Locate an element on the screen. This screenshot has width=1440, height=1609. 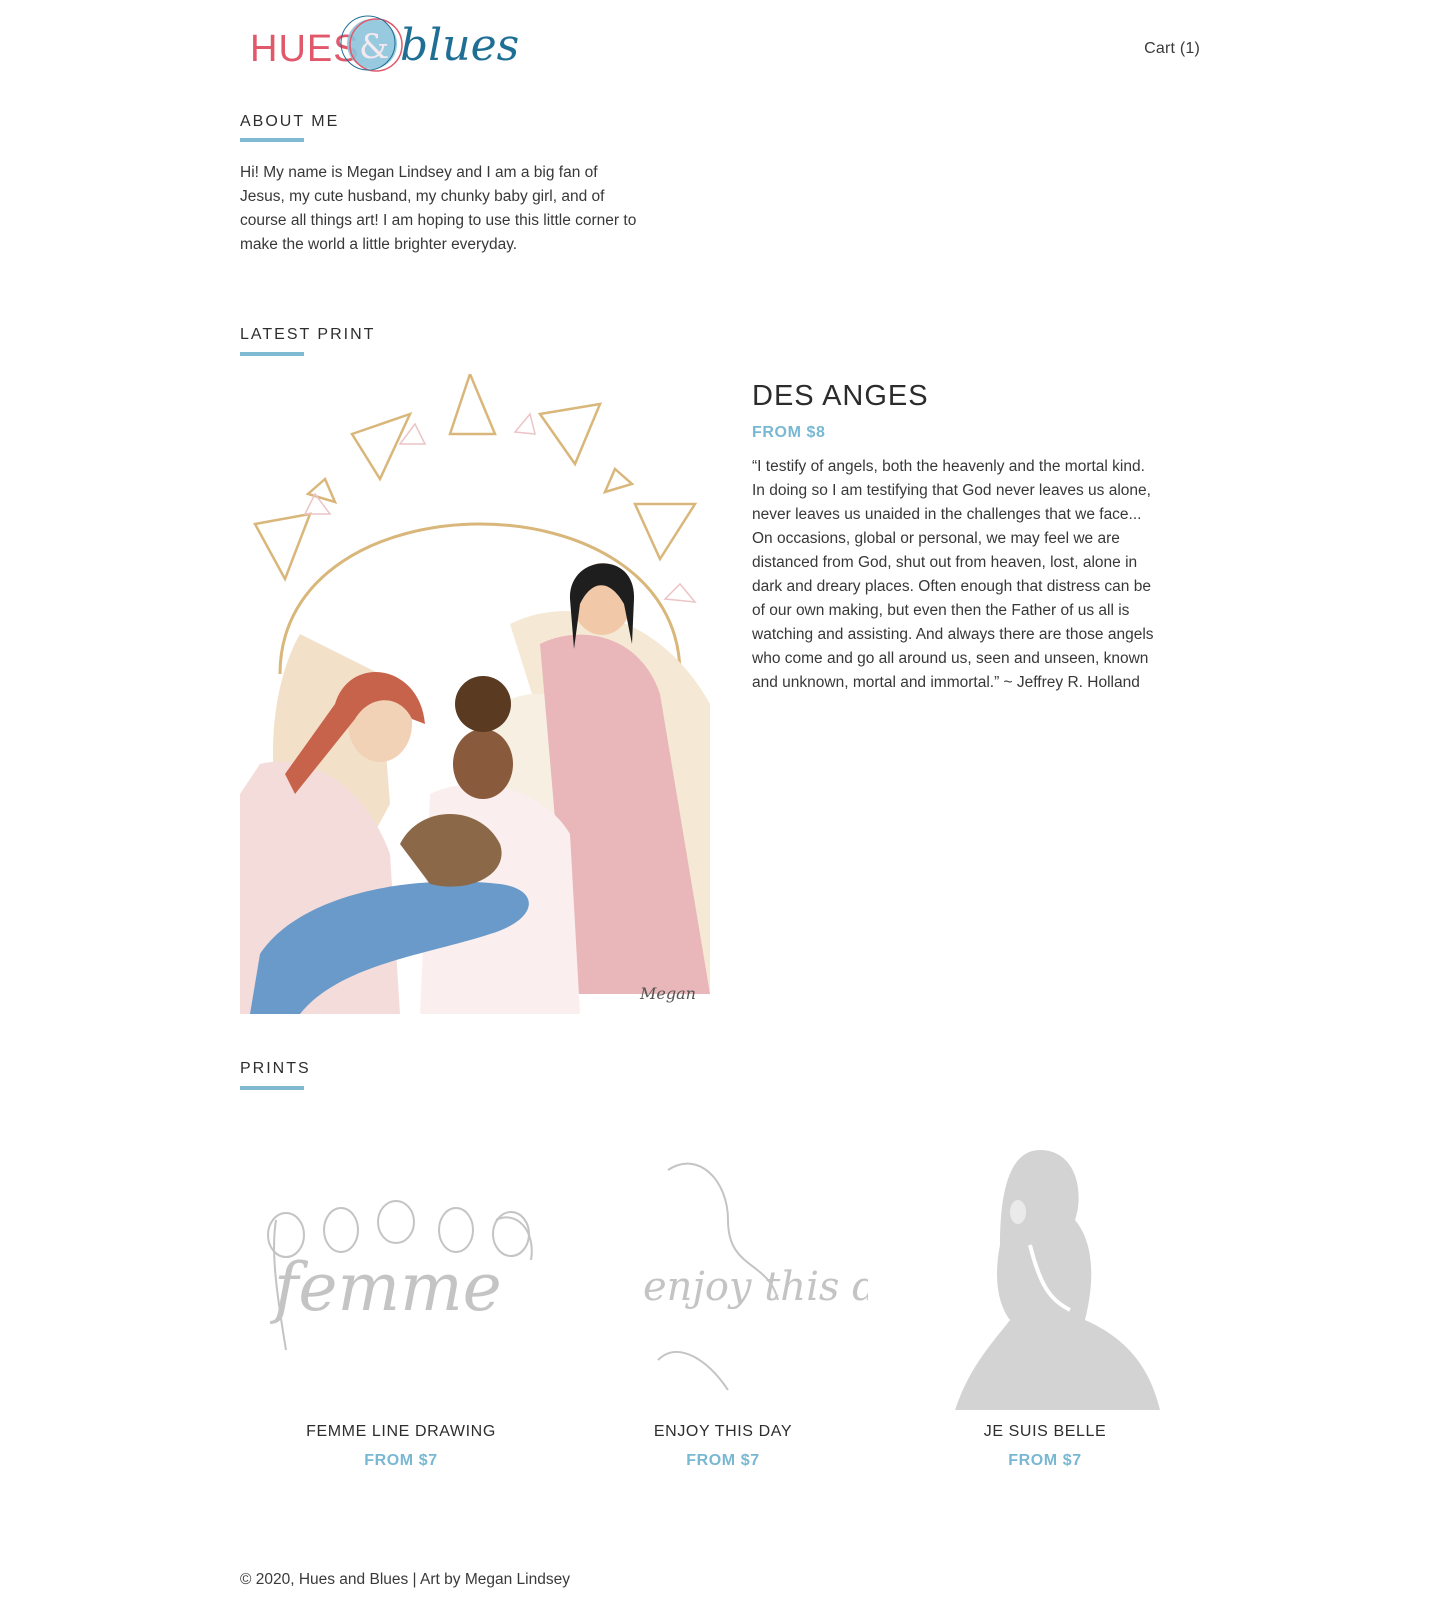
cart-link: Cart (1) is located at coordinates (1172, 49).